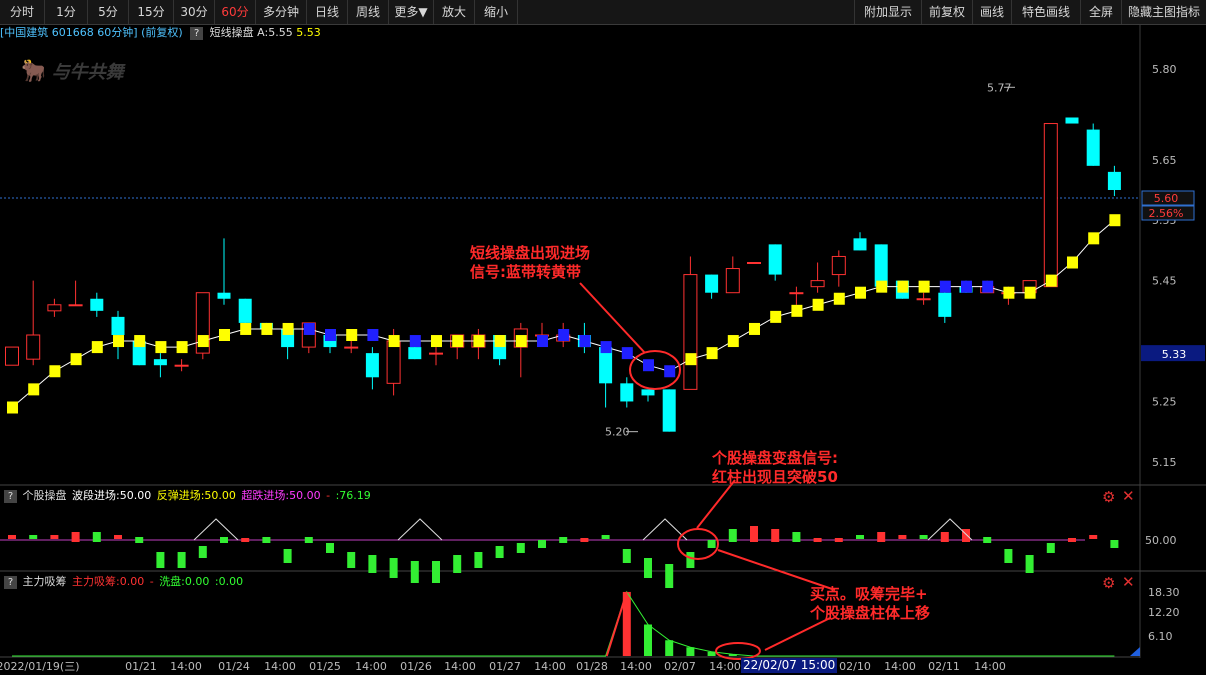 Image resolution: width=1206 pixels, height=675 pixels. Describe the element at coordinates (944, 666) in the screenshot. I see `x-axis-label: 02/11` at that location.